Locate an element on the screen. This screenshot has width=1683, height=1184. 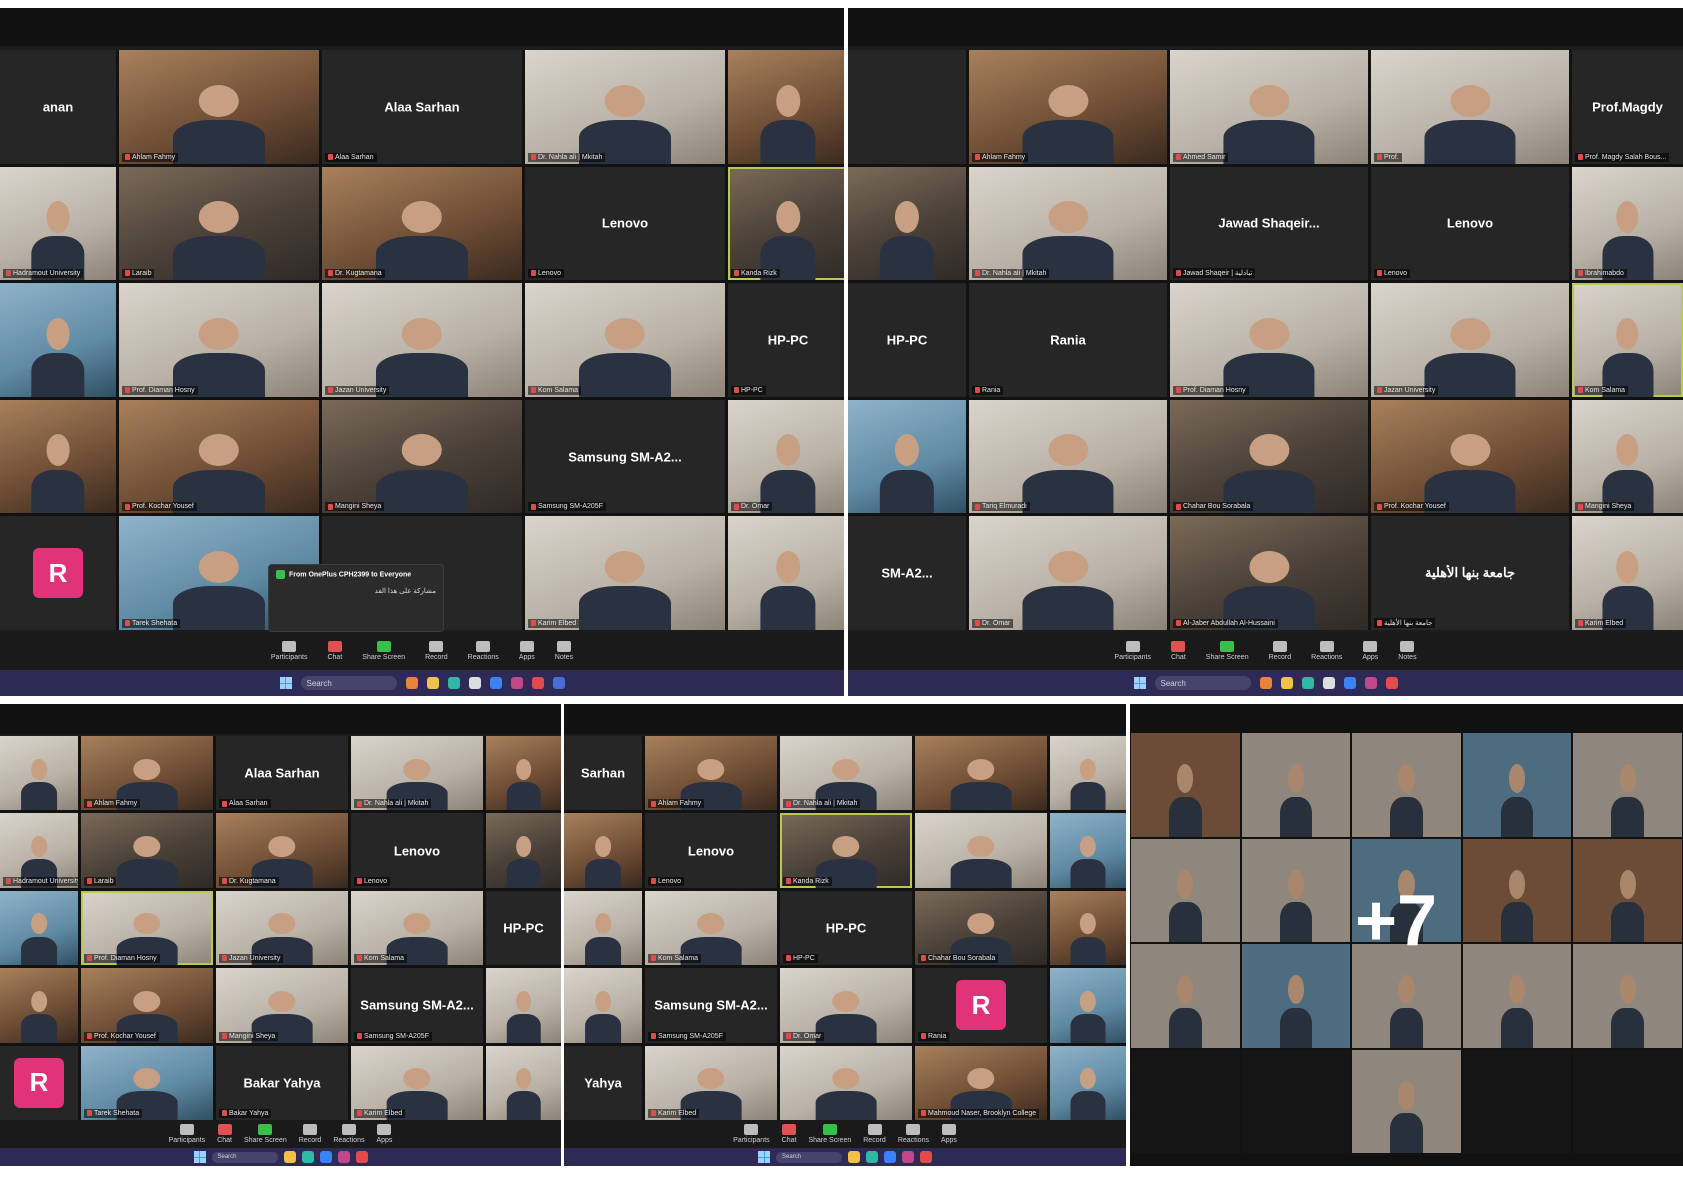
participant-tile: Prof. is located at coordinates (1470, 107).